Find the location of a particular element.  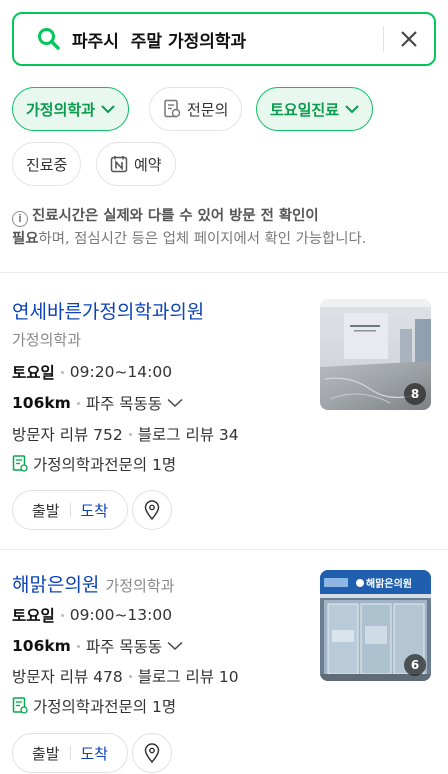

place-photo: 8 is located at coordinates (375, 354).